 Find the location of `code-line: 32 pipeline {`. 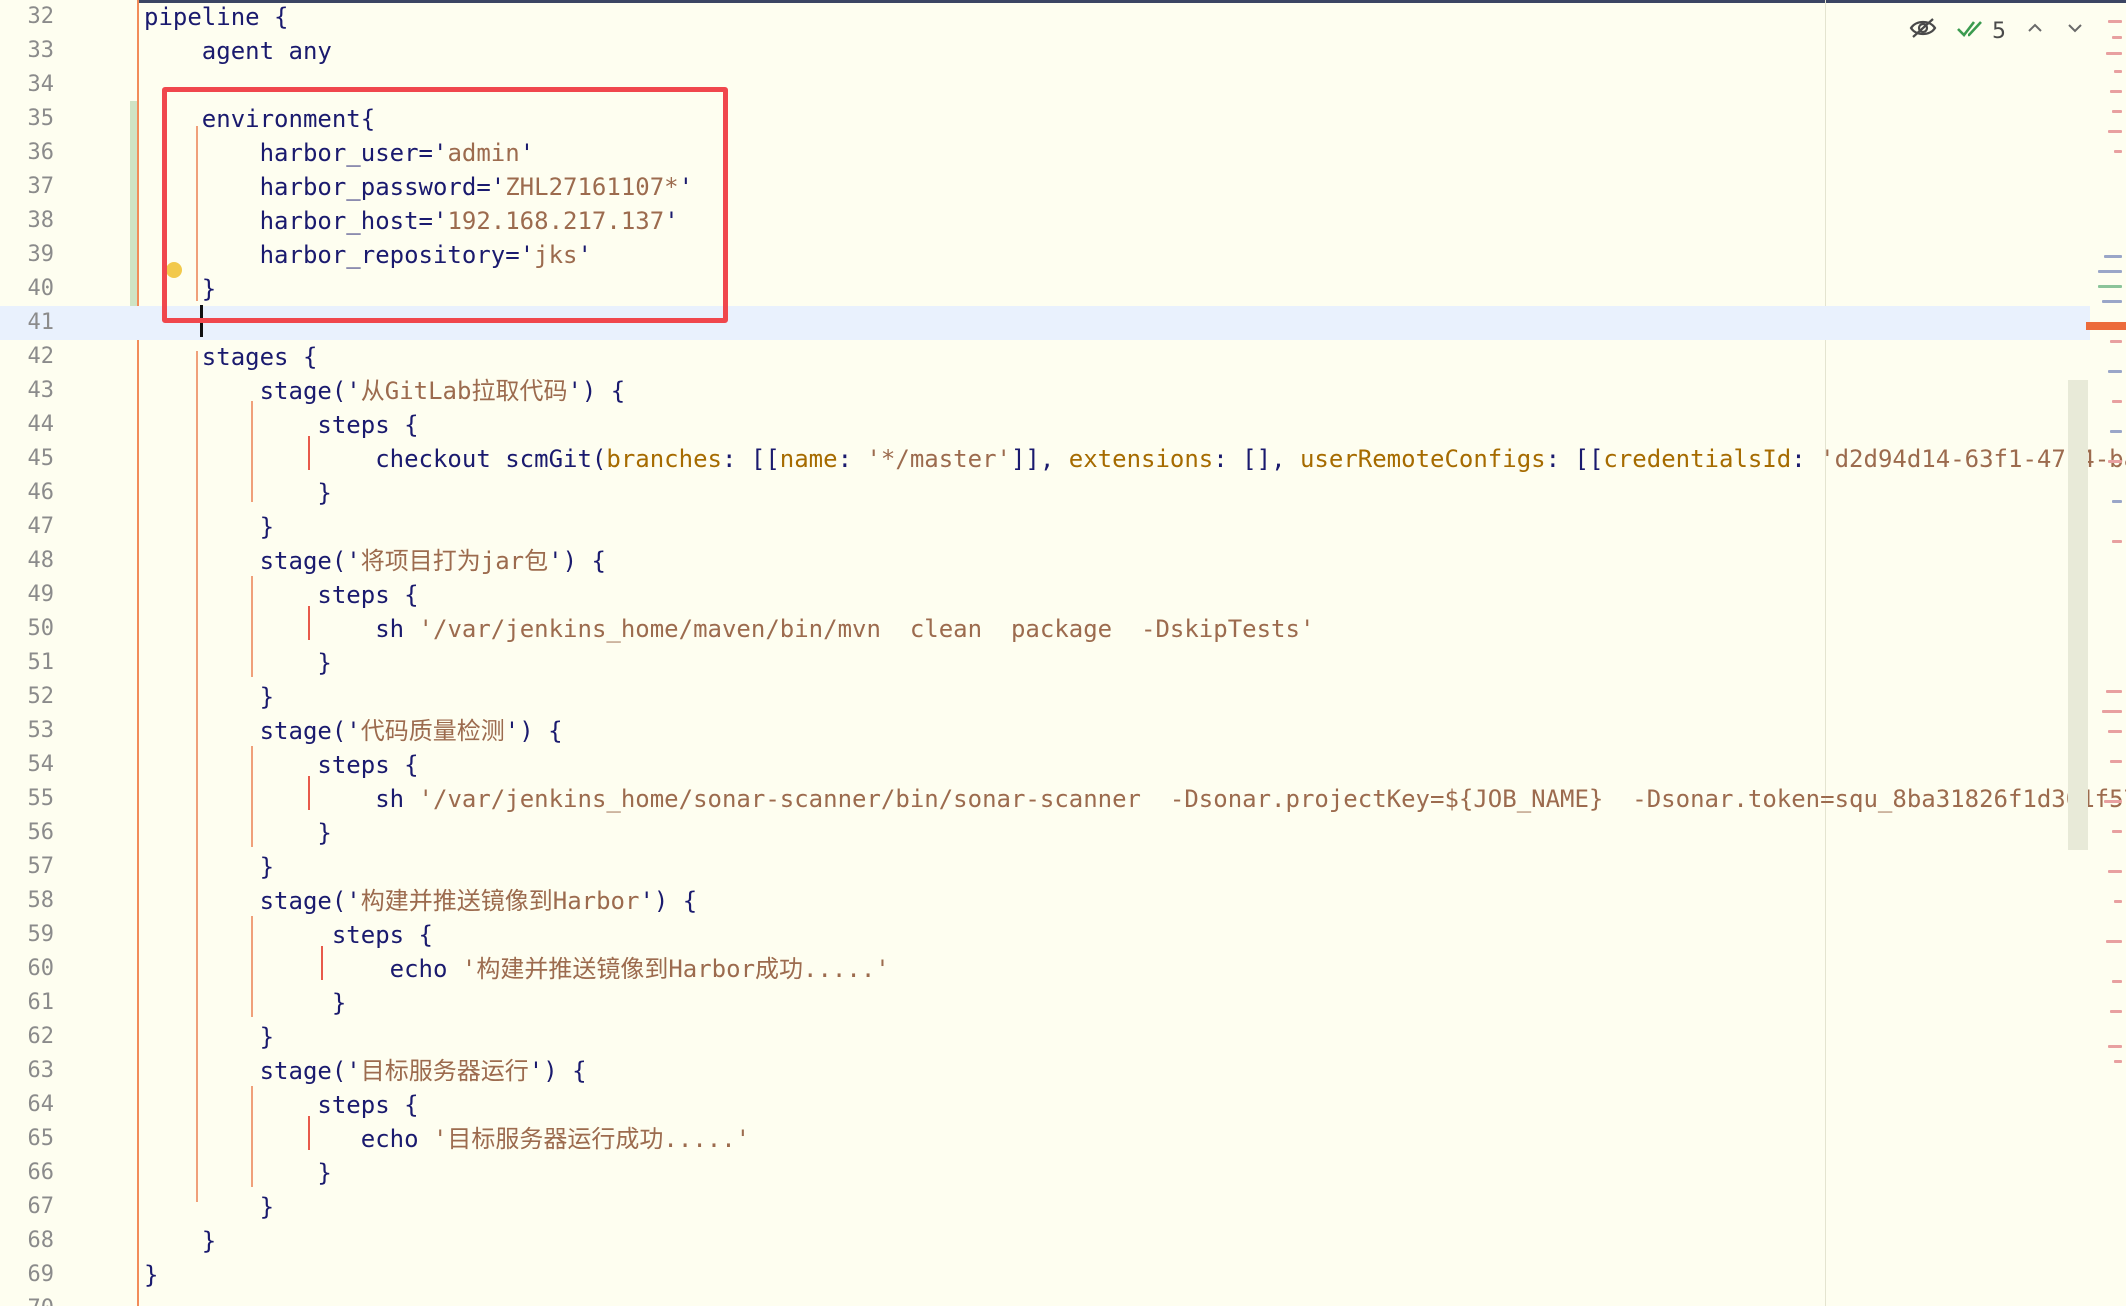

code-line: 32 pipeline { is located at coordinates (1045, 17).